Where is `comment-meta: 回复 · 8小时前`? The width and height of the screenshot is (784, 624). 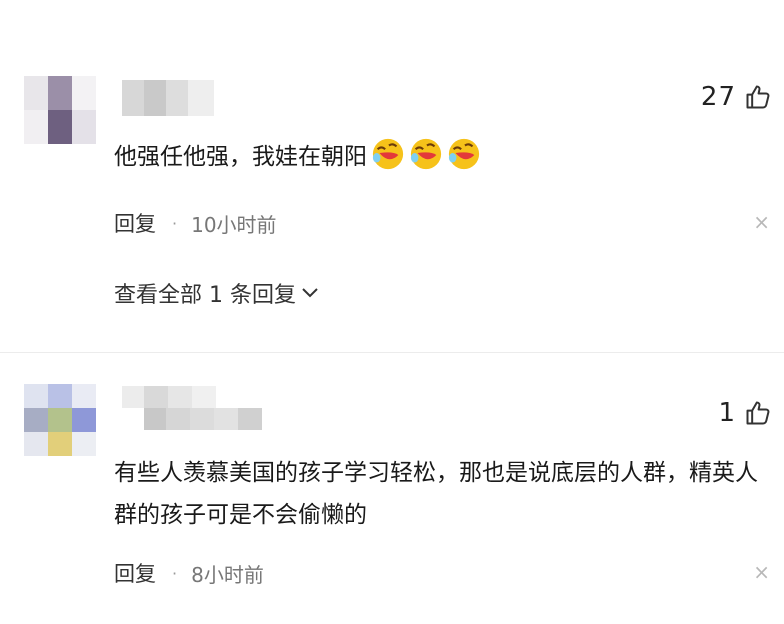 comment-meta: 回复 · 8小时前 is located at coordinates (189, 573).